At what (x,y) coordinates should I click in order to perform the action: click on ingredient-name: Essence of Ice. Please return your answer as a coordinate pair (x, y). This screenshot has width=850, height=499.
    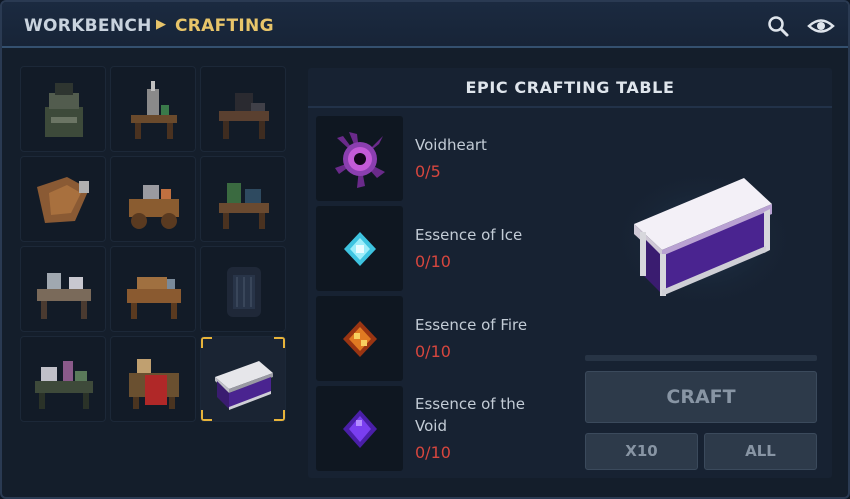
    Looking at the image, I should click on (469, 235).